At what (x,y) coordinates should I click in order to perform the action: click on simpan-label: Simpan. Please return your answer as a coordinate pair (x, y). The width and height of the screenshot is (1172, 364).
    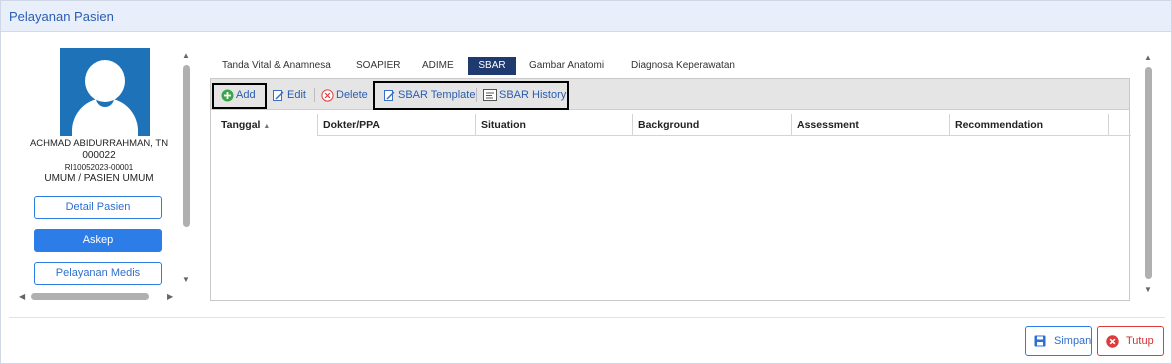
    Looking at the image, I should click on (1073, 341).